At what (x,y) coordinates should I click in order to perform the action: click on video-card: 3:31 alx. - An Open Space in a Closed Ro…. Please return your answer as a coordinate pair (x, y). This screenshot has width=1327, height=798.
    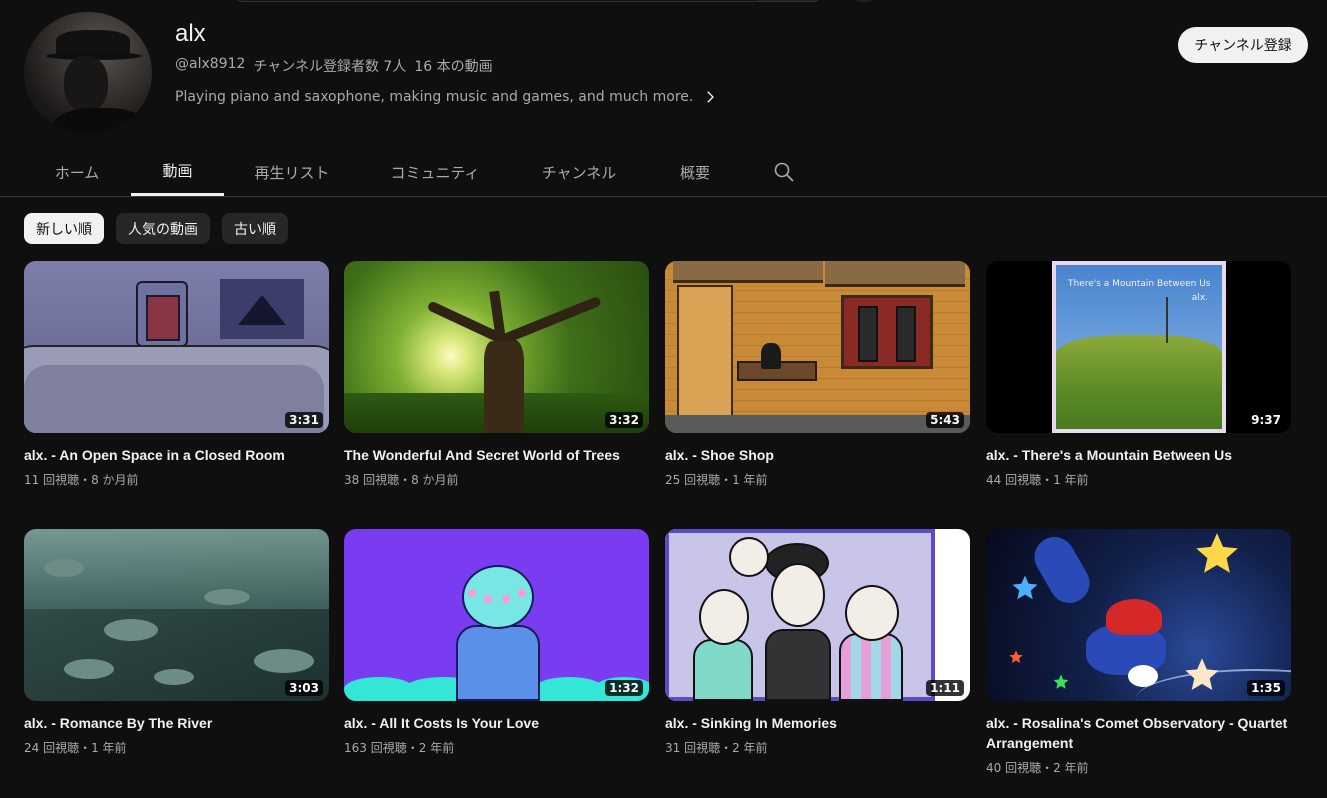
    Looking at the image, I should click on (176, 374).